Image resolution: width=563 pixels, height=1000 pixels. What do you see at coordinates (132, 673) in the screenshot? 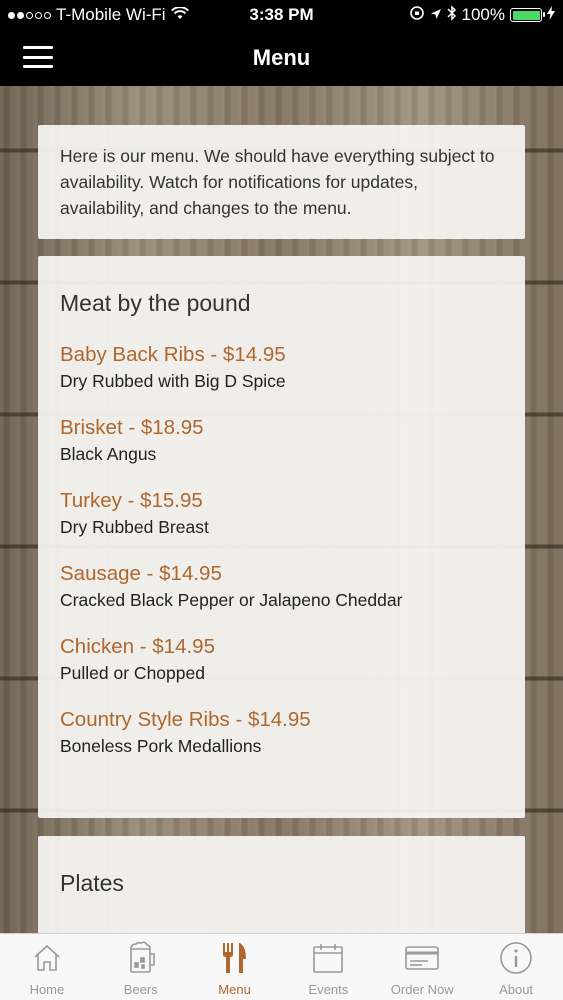
I see `menu-item-description: Pulled or Chopped` at bounding box center [132, 673].